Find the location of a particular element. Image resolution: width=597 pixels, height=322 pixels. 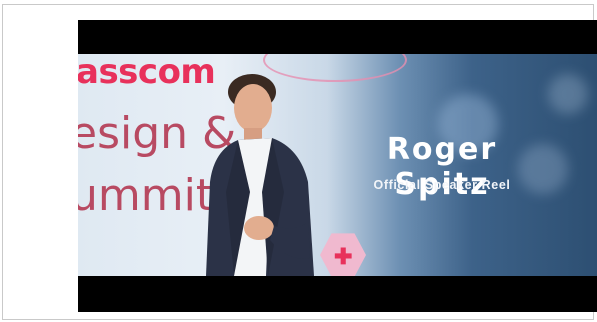

backdrop-line-2: ummit is located at coordinates (146, 195).